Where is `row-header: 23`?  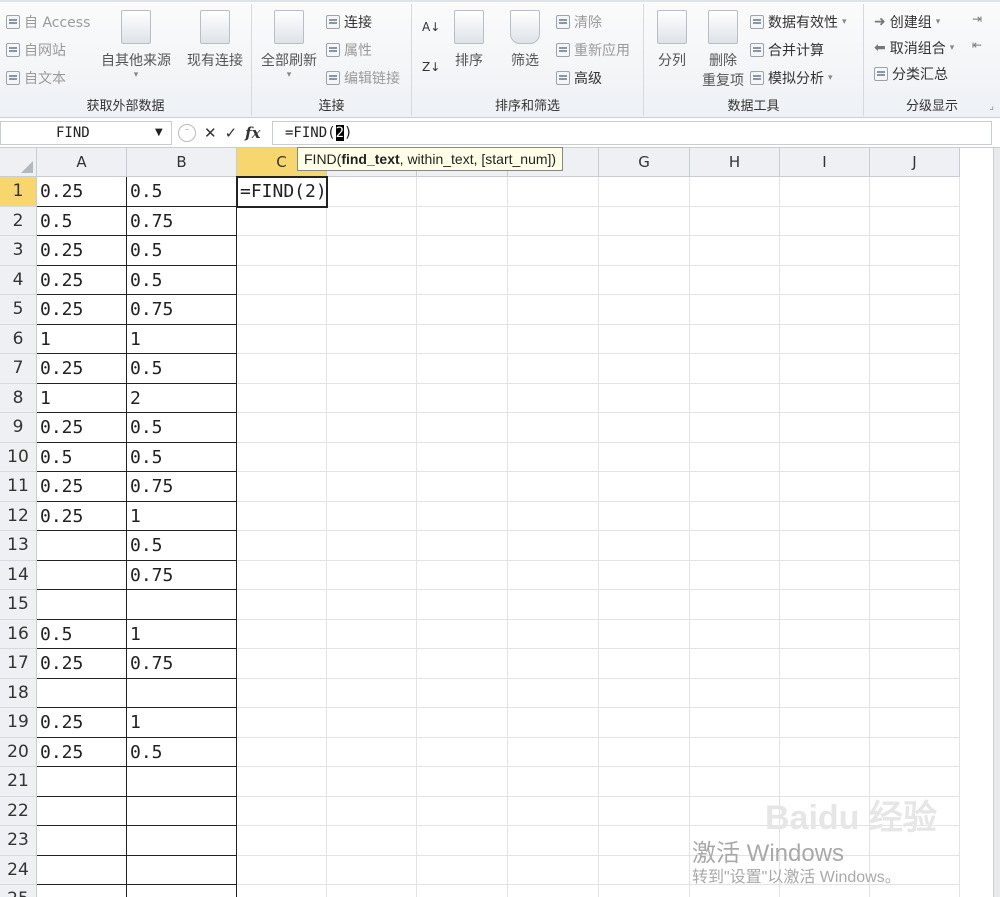
row-header: 23 is located at coordinates (18, 841).